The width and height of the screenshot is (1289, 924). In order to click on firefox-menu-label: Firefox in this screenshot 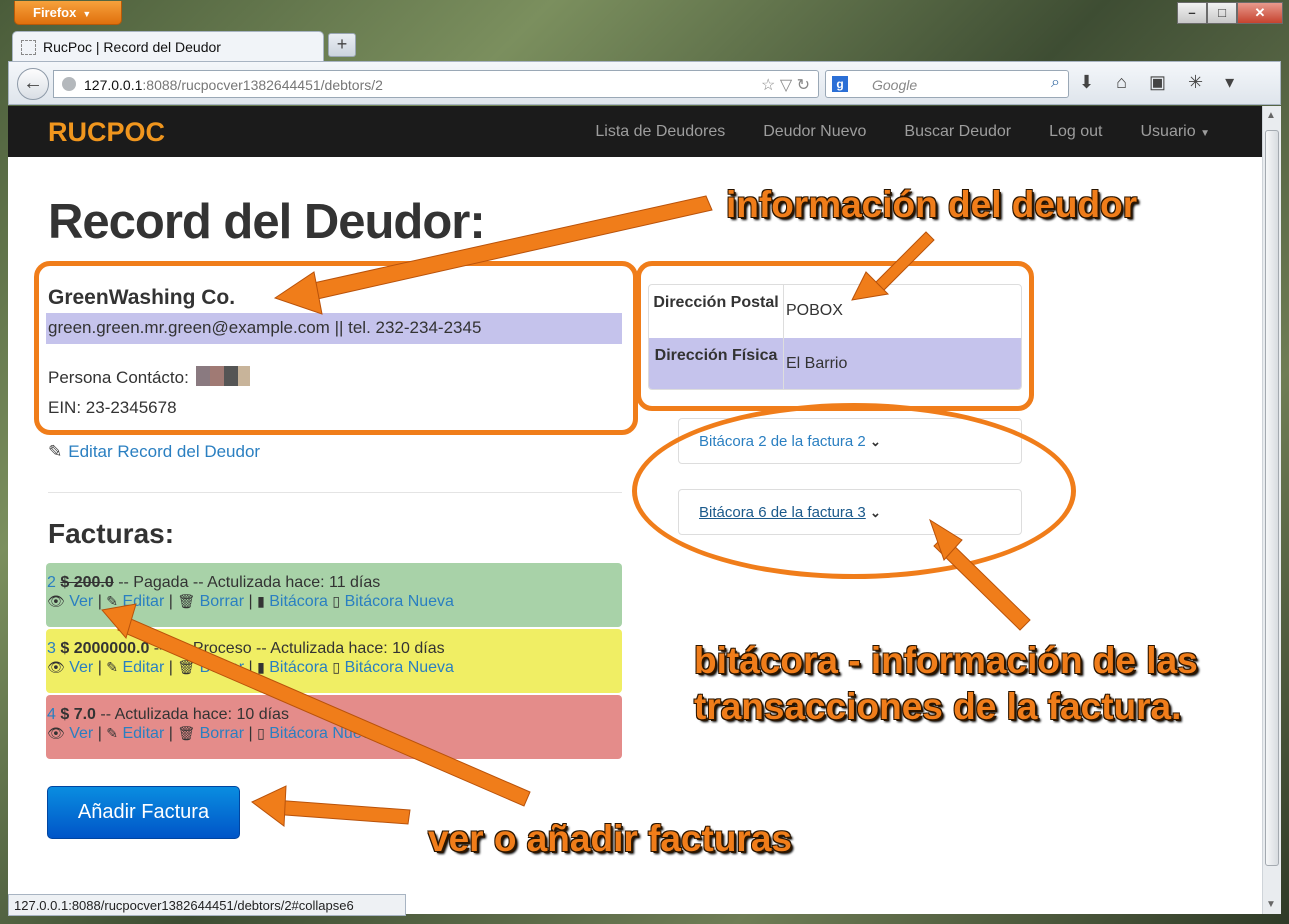, I will do `click(55, 12)`.